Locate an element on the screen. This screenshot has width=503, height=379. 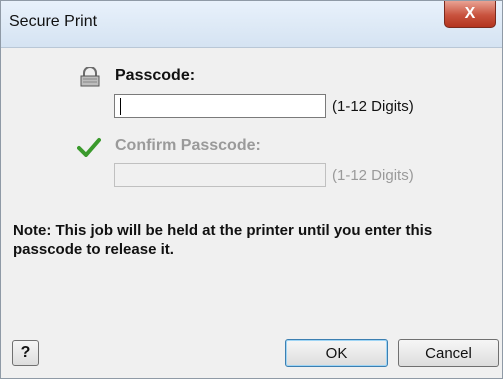
lock-icon is located at coordinates (90, 79).